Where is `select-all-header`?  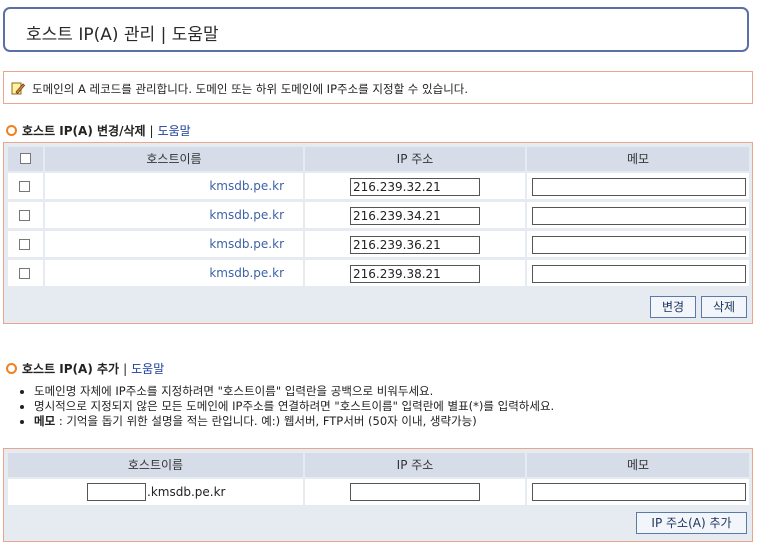 select-all-header is located at coordinates (25, 159).